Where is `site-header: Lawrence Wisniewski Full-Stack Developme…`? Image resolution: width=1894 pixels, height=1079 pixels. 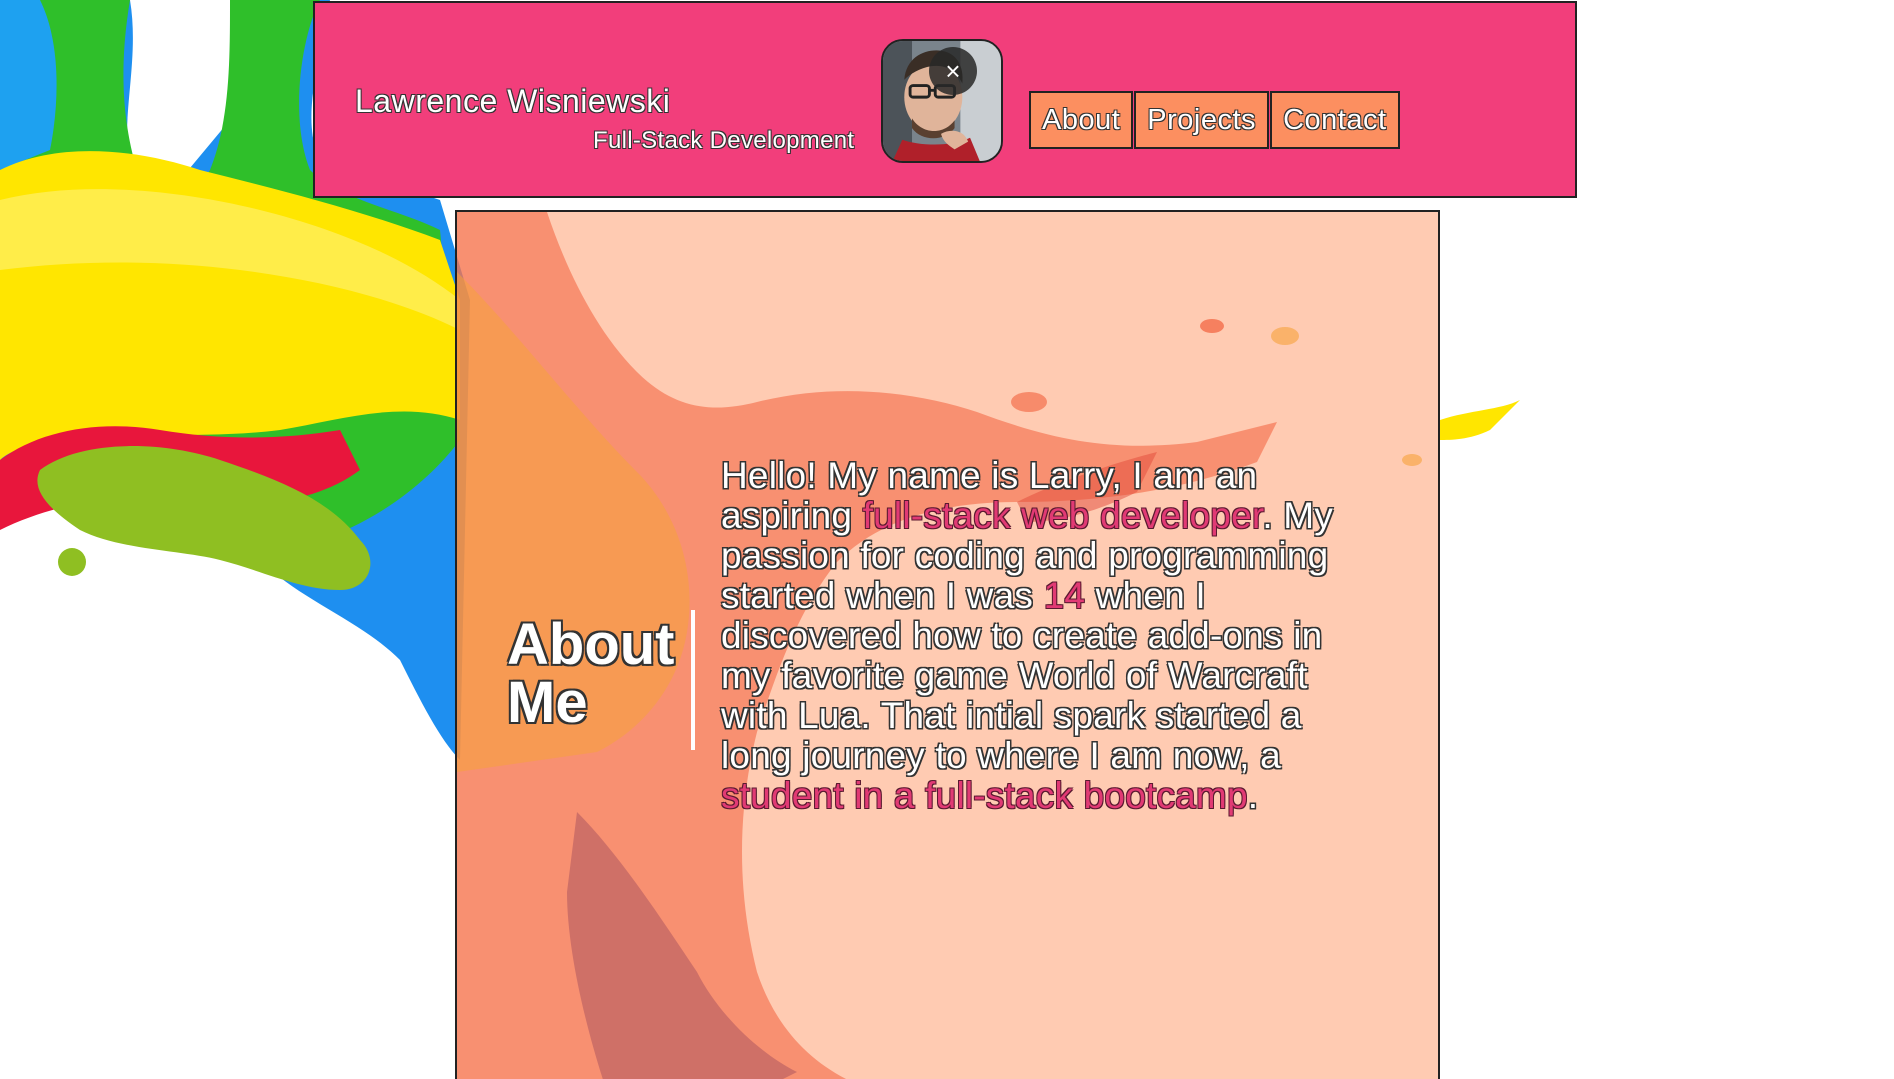 site-header: Lawrence Wisniewski Full-Stack Developme… is located at coordinates (945, 99).